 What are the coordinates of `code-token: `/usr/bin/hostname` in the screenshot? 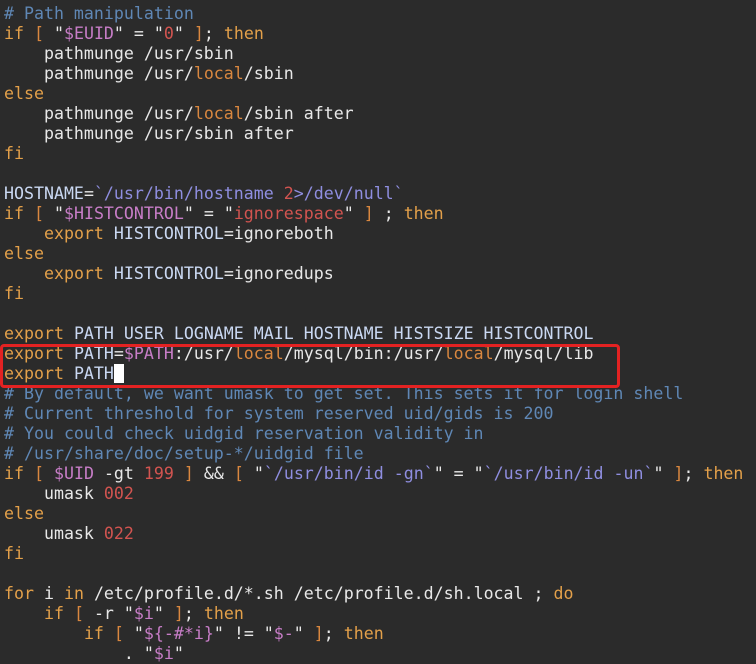 It's located at (188, 193).